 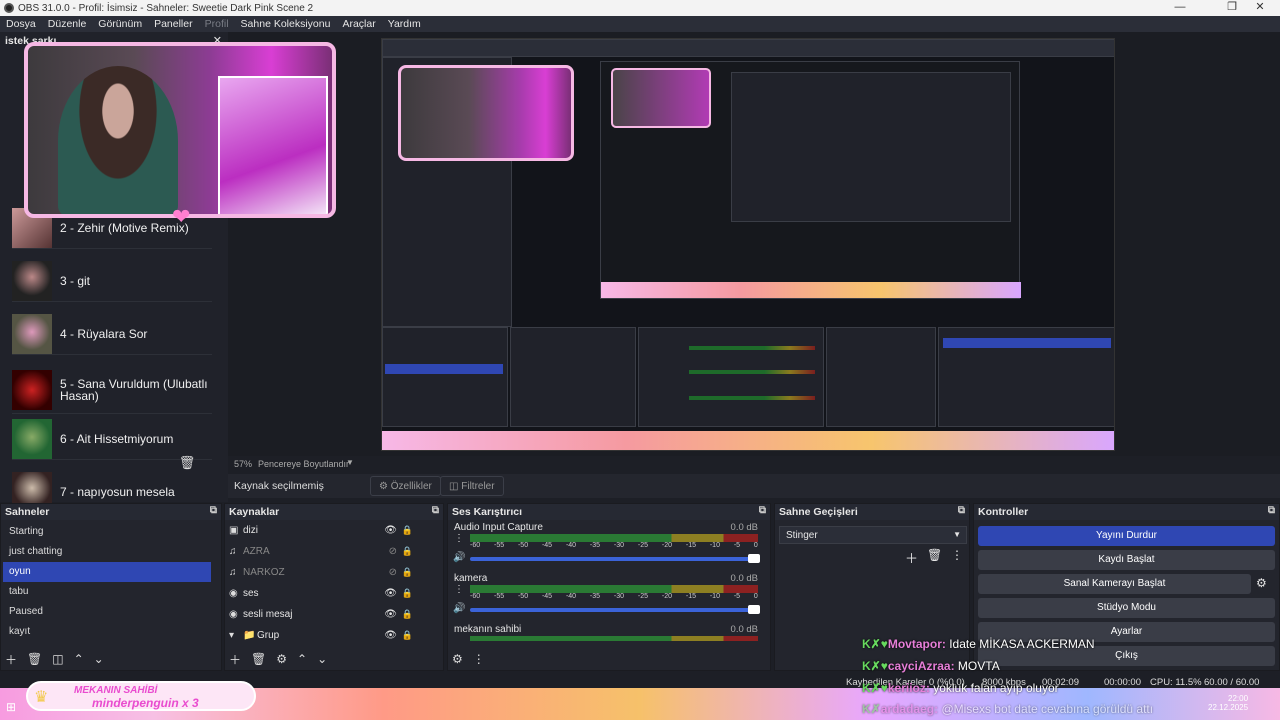 I want to click on properties-button: ⚙ Özellikler, so click(x=405, y=486).